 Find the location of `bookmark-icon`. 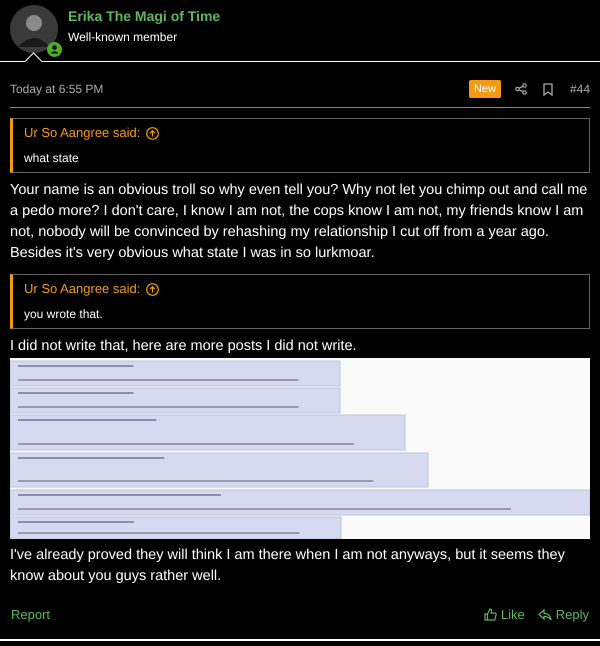

bookmark-icon is located at coordinates (547, 89).